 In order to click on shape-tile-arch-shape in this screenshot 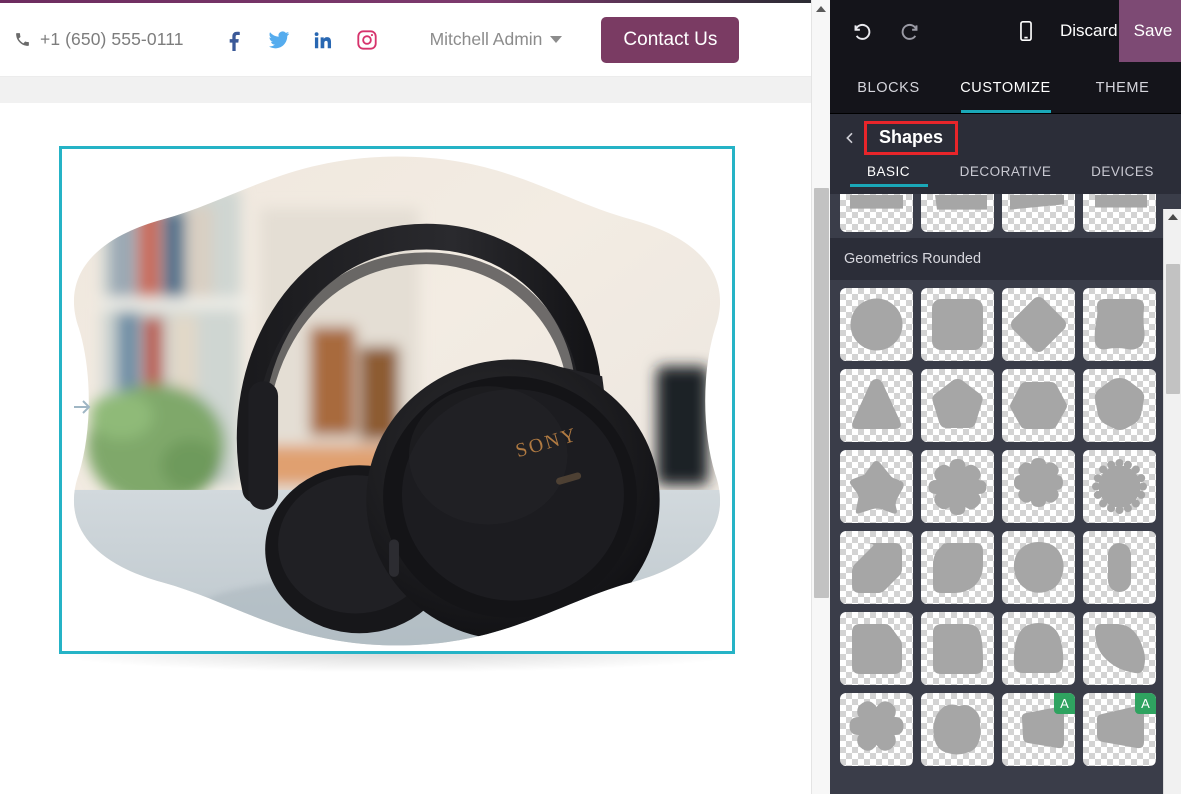, I will do `click(1038, 648)`.